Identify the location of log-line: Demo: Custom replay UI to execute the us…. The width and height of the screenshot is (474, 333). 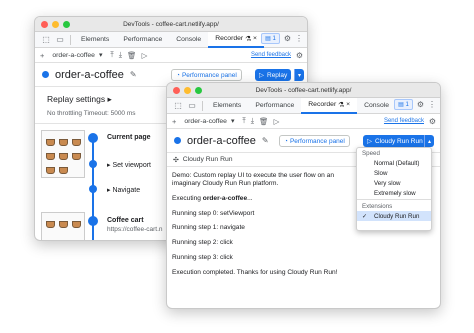
(253, 180).